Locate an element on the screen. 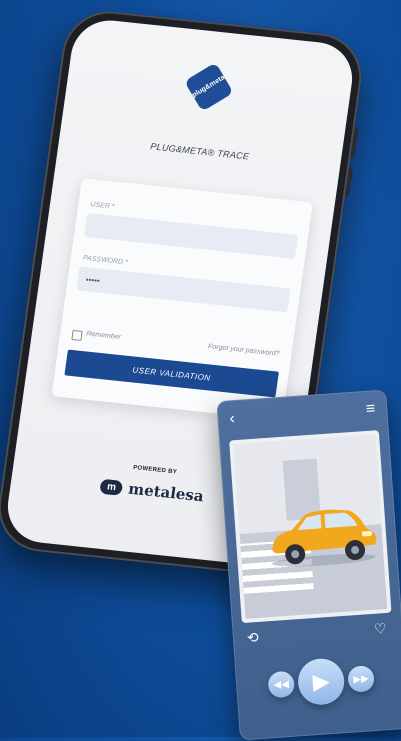 The height and width of the screenshot is (741, 401). brand-mark-icon: m is located at coordinates (111, 487).